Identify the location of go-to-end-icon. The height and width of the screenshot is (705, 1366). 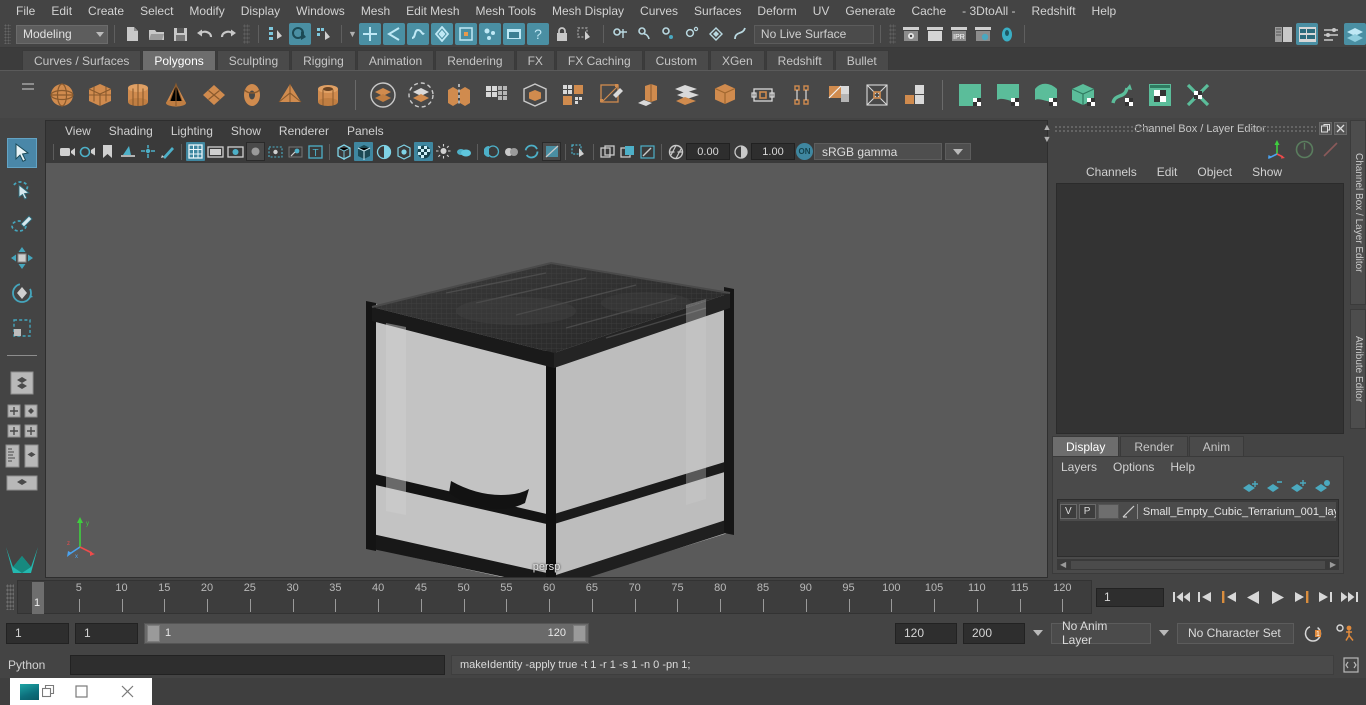
(1349, 597).